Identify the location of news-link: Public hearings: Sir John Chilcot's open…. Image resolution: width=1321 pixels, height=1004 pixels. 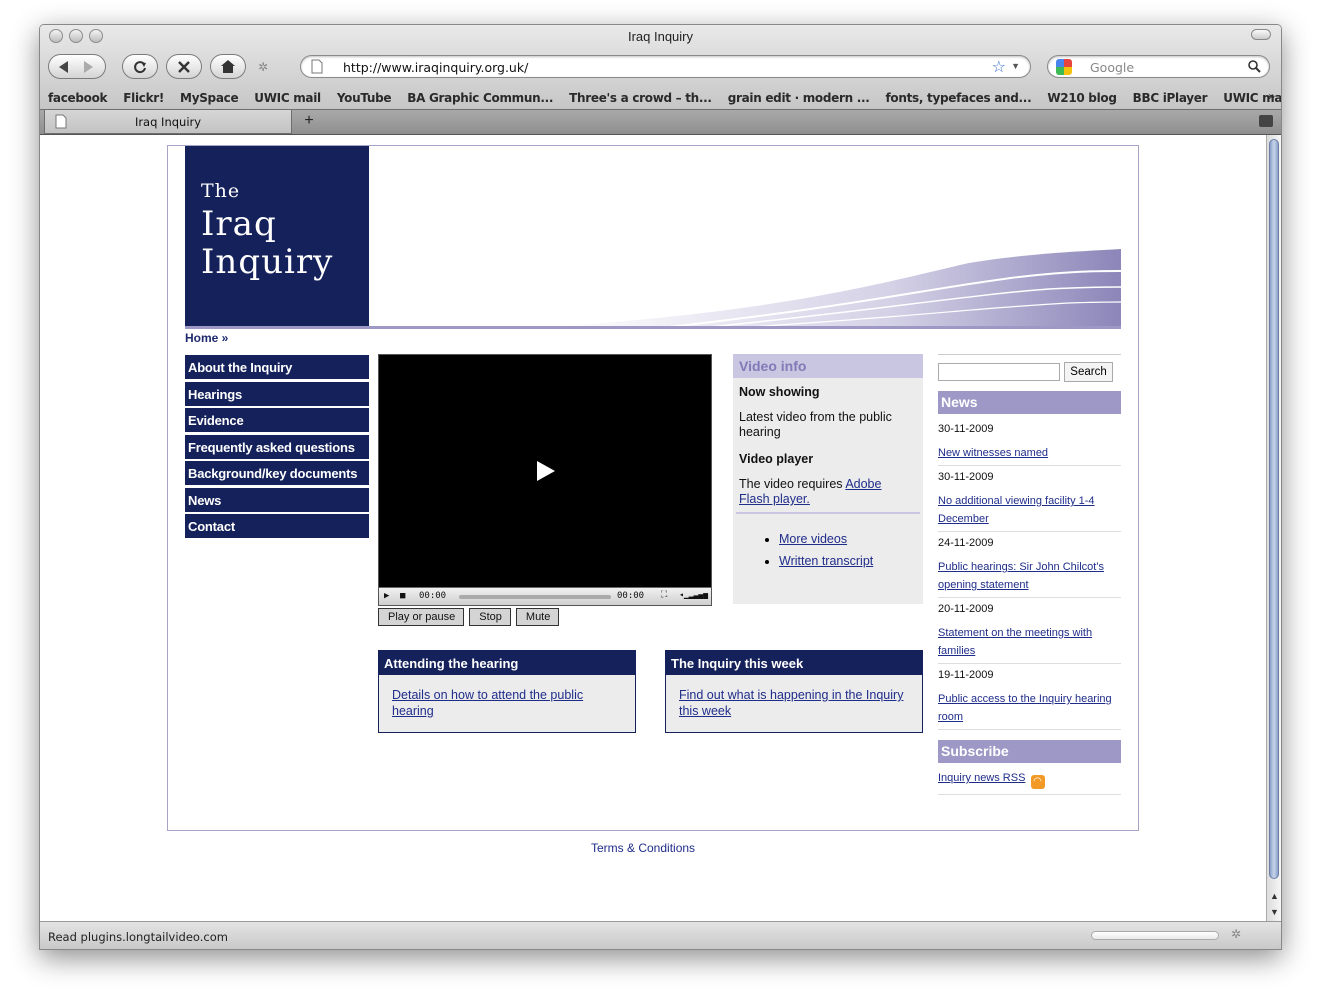
(1021, 576).